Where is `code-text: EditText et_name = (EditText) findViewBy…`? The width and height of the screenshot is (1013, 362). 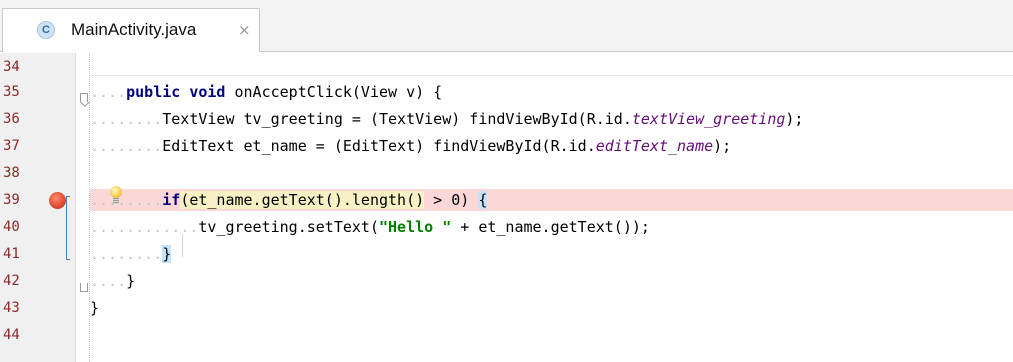
code-text: EditText et_name = (EditText) findViewBy… is located at coordinates (379, 146).